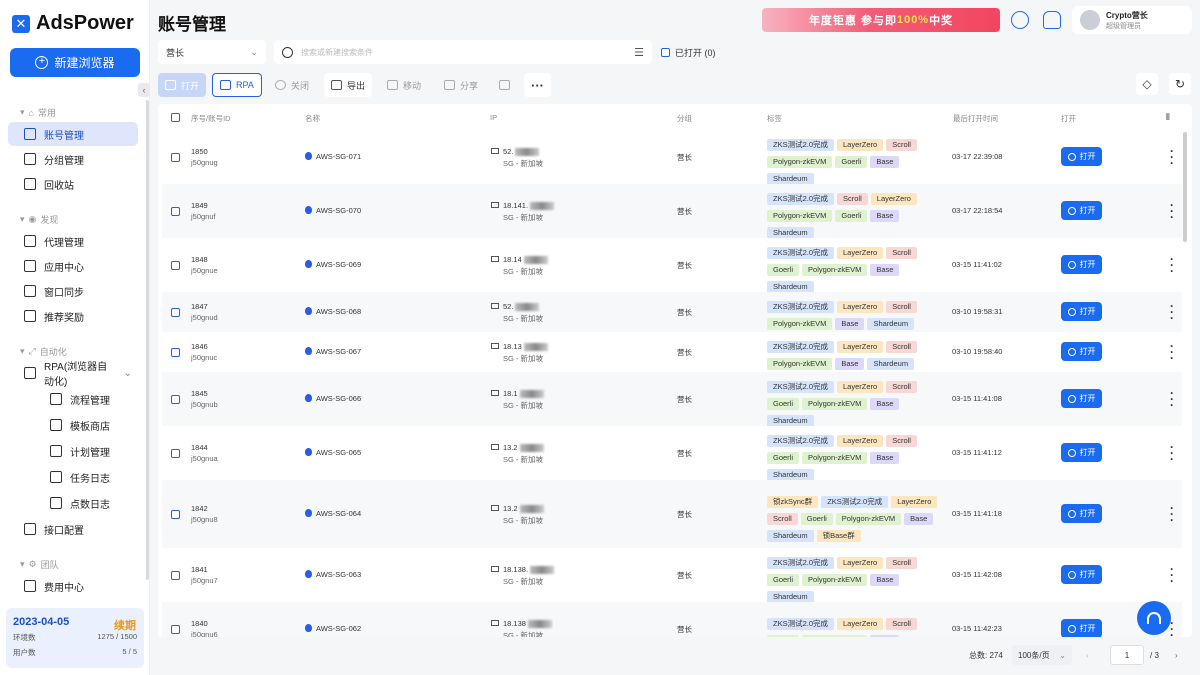 This screenshot has width=1200, height=675. What do you see at coordinates (404, 85) in the screenshot?
I see `move-button: 移动` at bounding box center [404, 85].